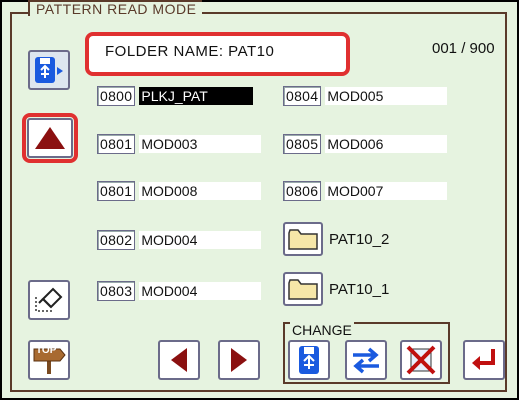 The height and width of the screenshot is (400, 519). What do you see at coordinates (359, 289) in the screenshot?
I see `folder-name: PAT10_1` at bounding box center [359, 289].